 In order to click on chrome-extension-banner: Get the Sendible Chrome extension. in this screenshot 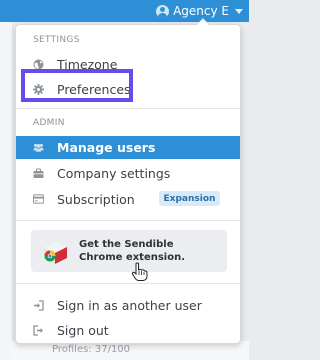, I will do `click(129, 251)`.